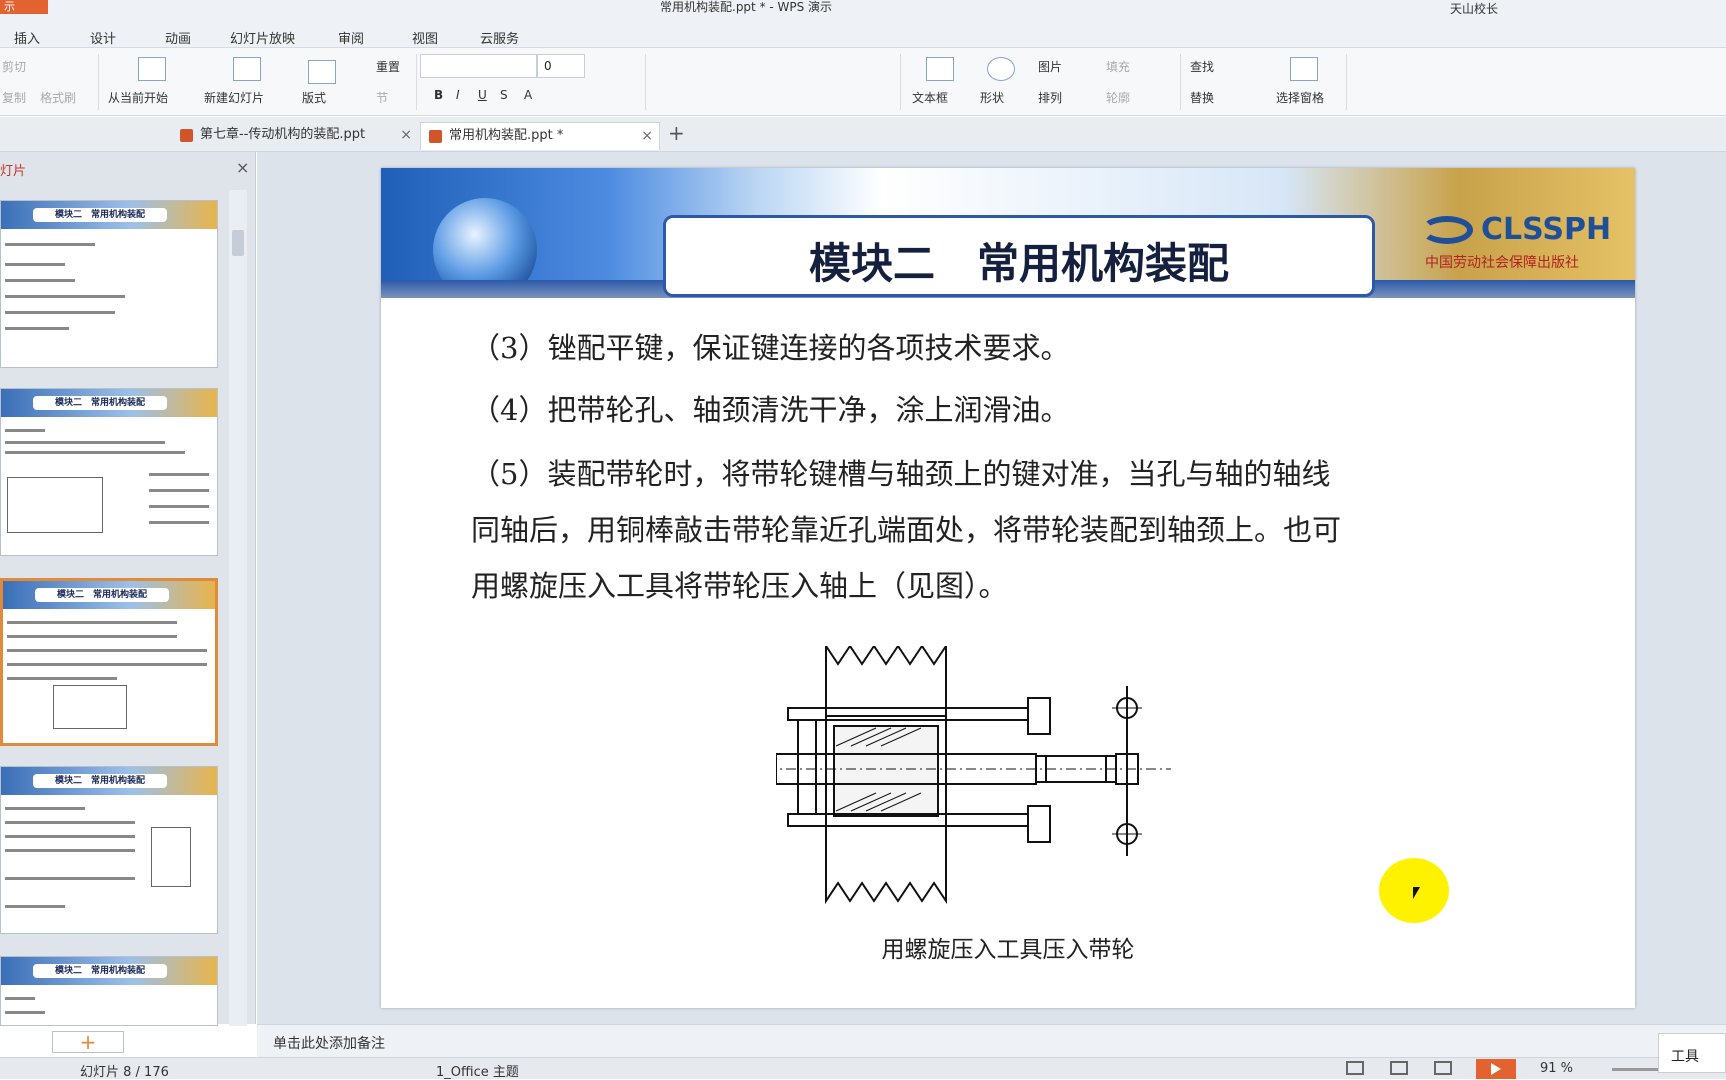 Image resolution: width=1726 pixels, height=1080 pixels. Describe the element at coordinates (58, 97) in the screenshot. I see `format-painter-button: 格式刷` at that location.